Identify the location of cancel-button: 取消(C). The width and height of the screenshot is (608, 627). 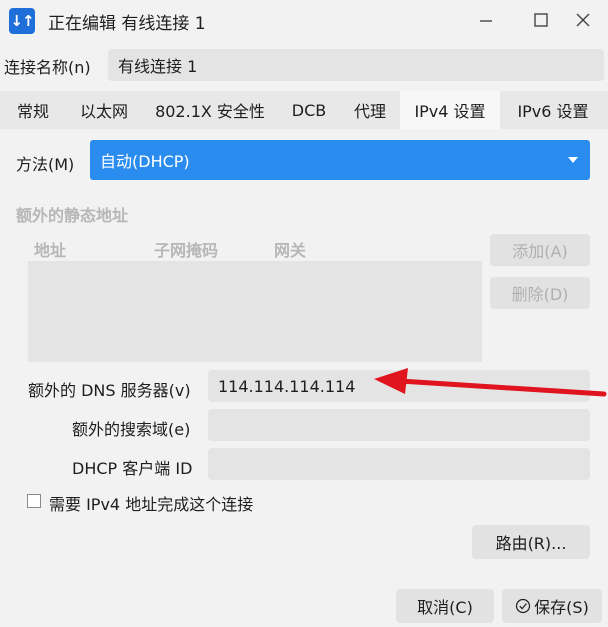
(445, 606).